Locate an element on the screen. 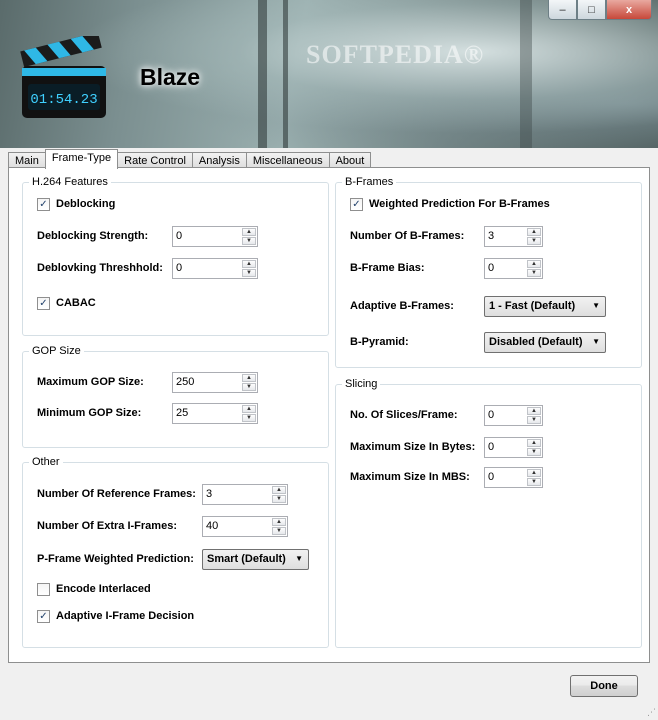  bframe-bias-stepper: 0 ▲ ▼ is located at coordinates (513, 268).